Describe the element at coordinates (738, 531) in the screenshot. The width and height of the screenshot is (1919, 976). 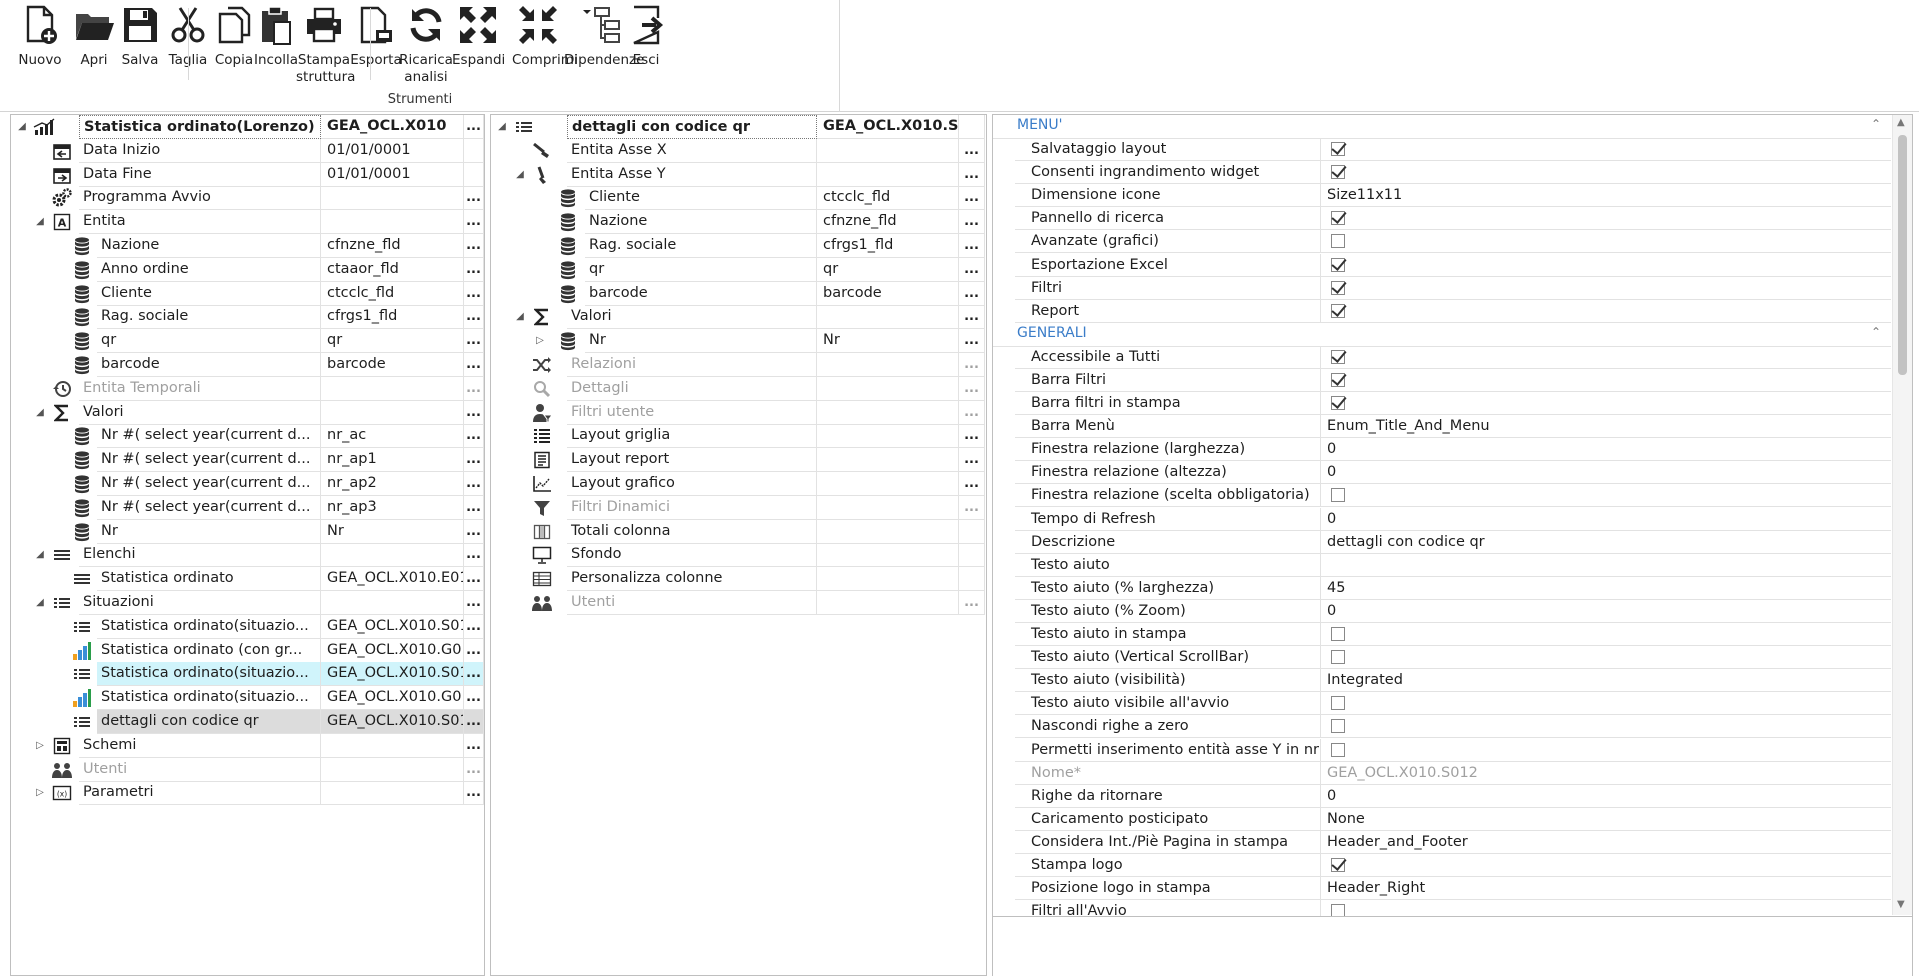
I see `tree-row: Totali colonna` at that location.